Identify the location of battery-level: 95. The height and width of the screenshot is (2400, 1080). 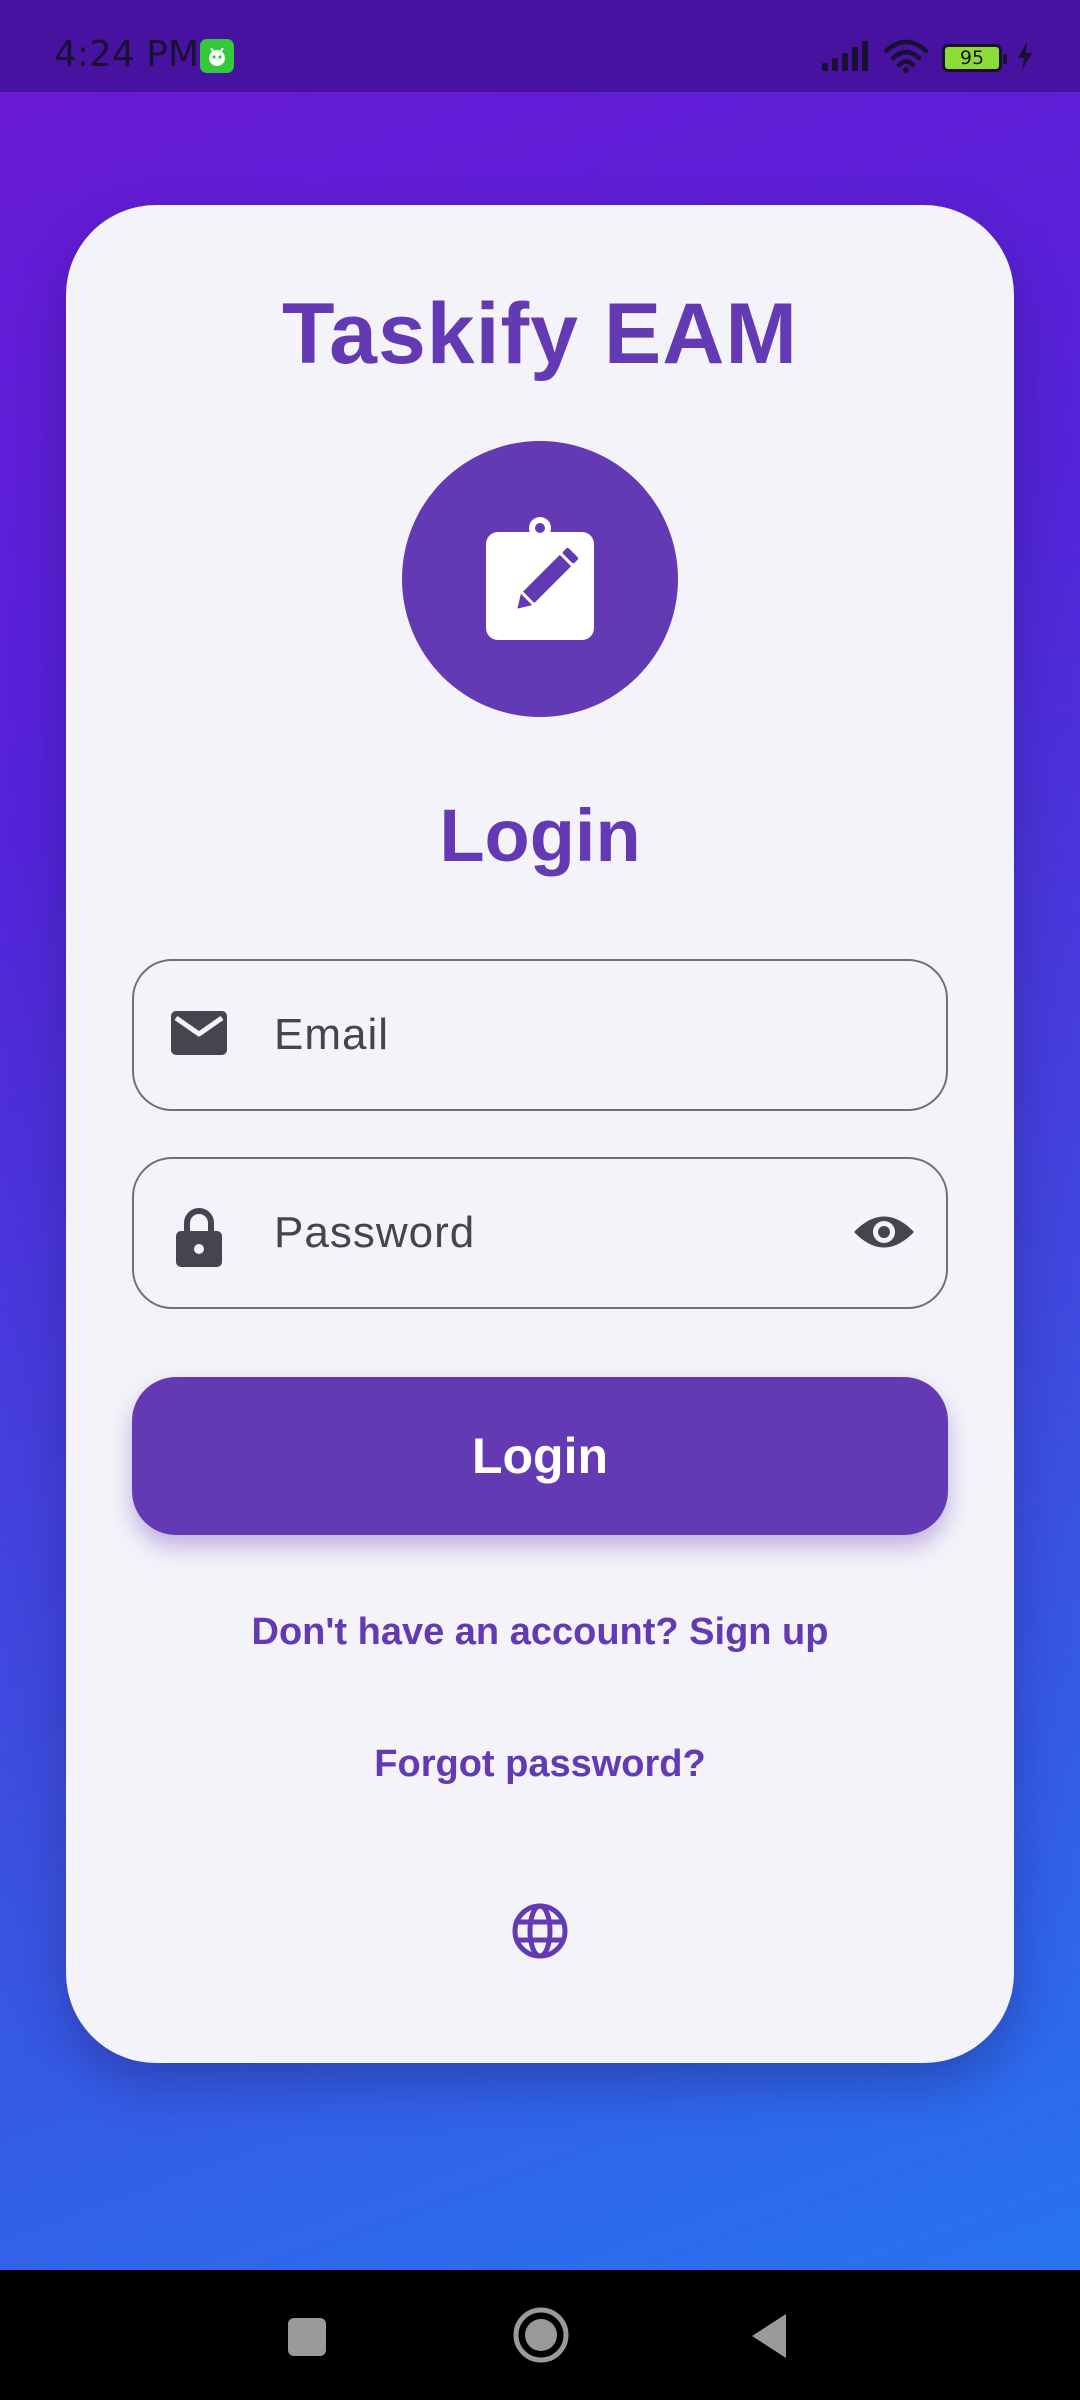
(972, 58).